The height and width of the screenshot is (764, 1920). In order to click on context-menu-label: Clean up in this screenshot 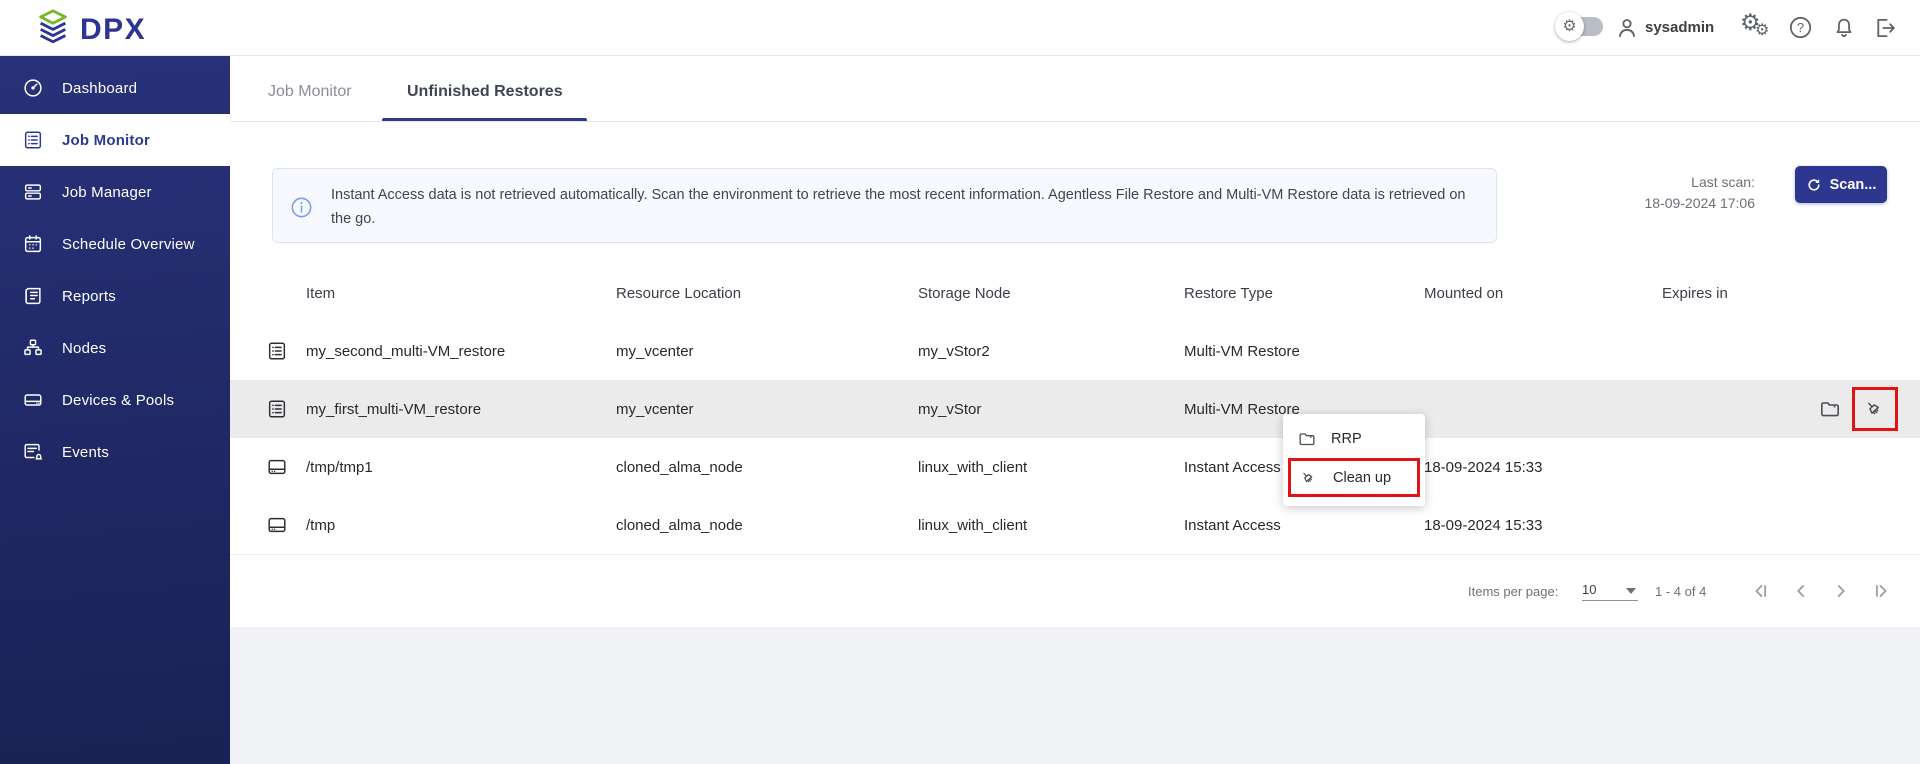, I will do `click(1362, 477)`.